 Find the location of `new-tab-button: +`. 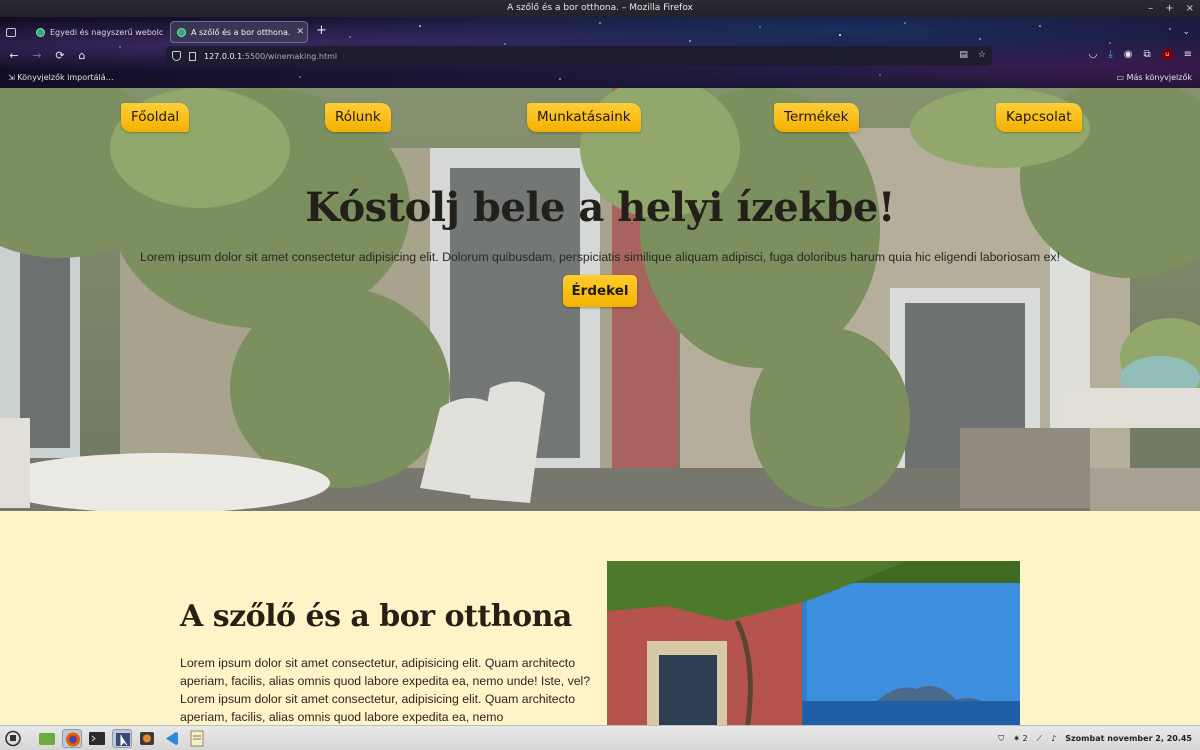

new-tab-button: + is located at coordinates (321, 30).